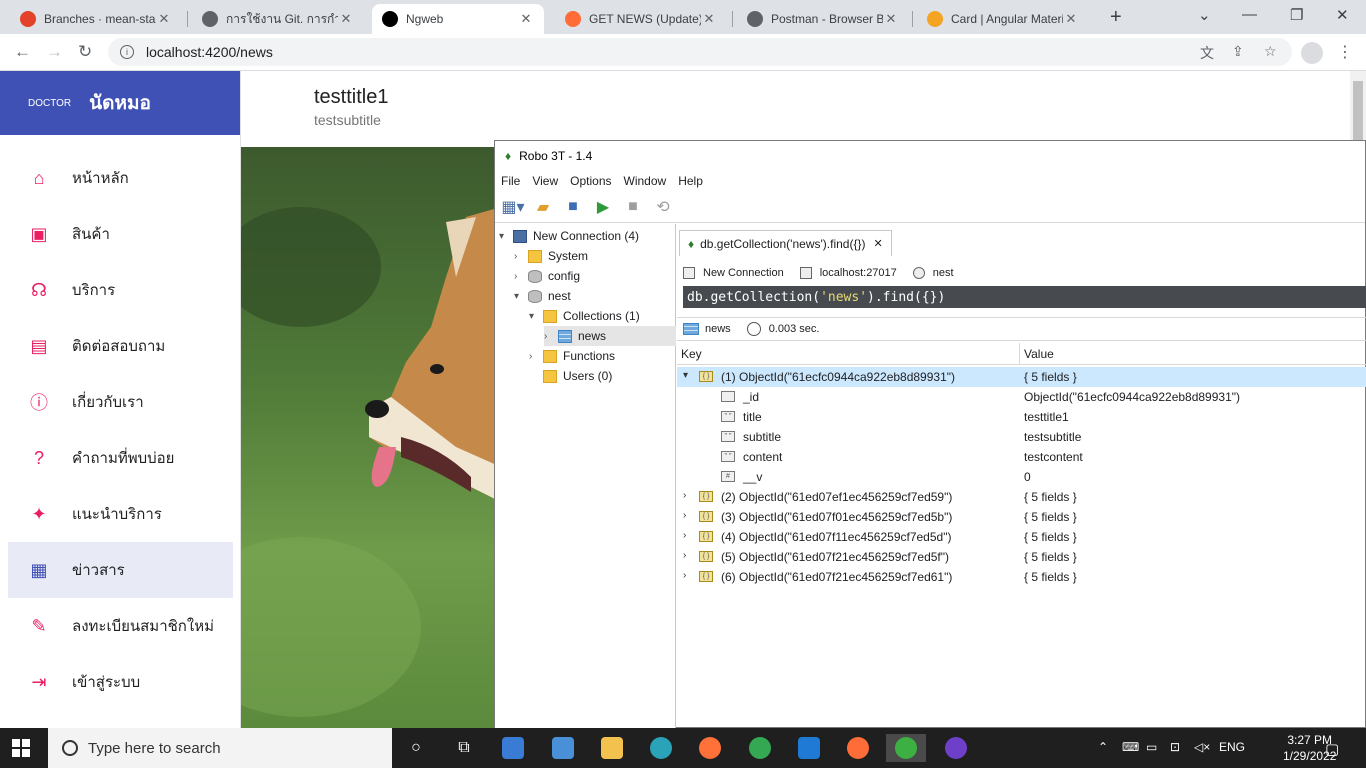 The width and height of the screenshot is (1366, 768). I want to click on nav-item: ▤ ติดต่อสอบถาม, so click(120, 346).